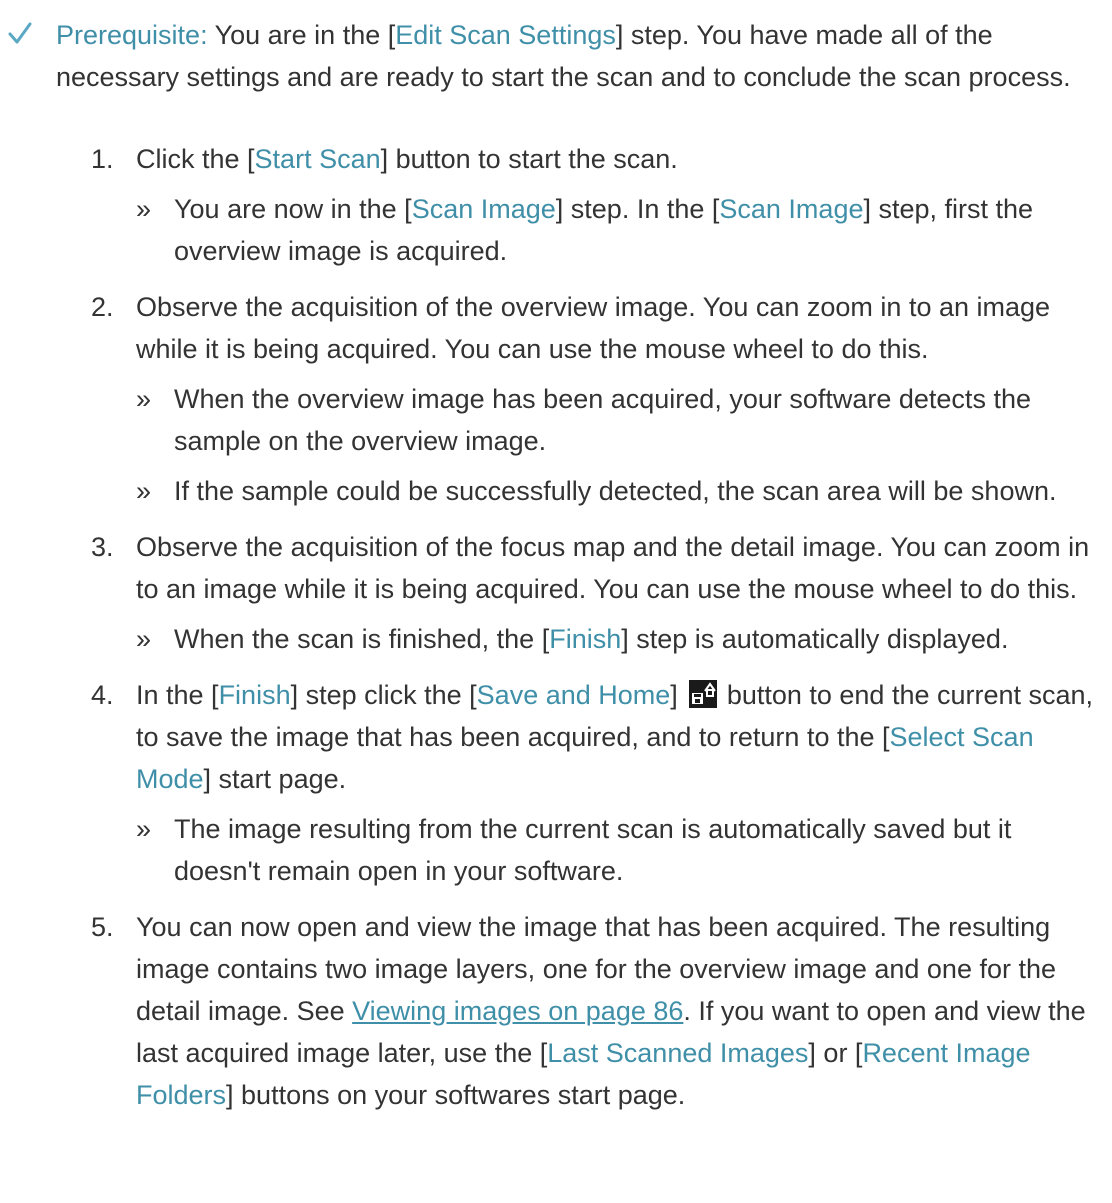 This screenshot has height=1203, width=1112. Describe the element at coordinates (254, 695) in the screenshot. I see `step-instruction-keyword: Finish` at that location.